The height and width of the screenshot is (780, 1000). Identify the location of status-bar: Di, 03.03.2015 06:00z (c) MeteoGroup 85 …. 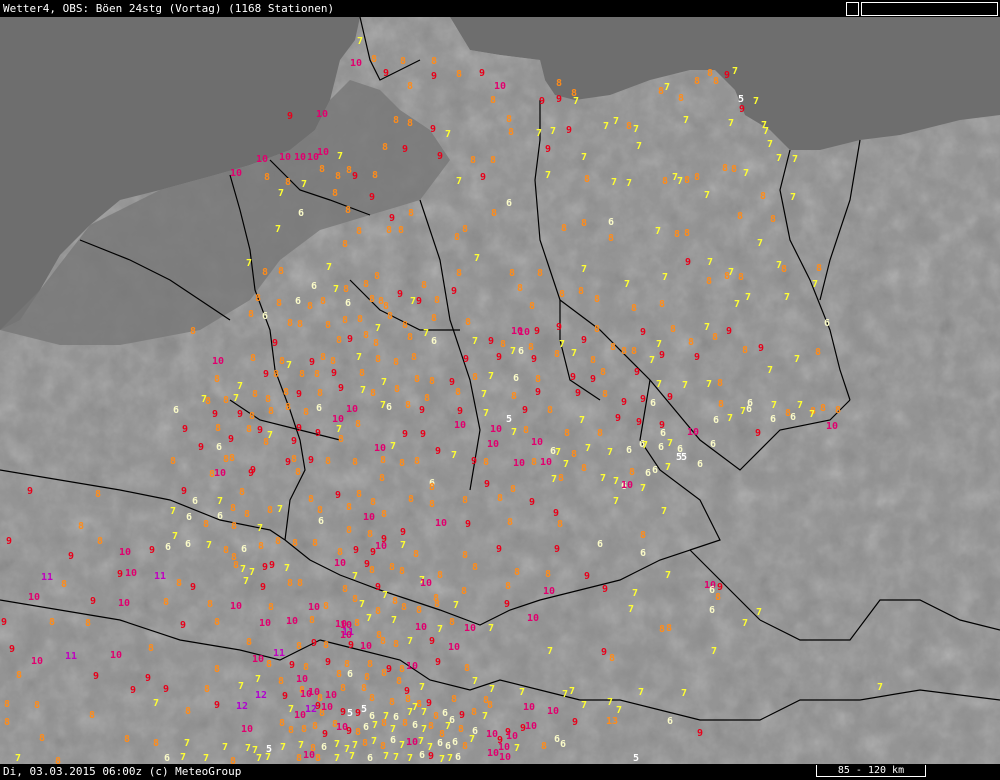
(500, 772).